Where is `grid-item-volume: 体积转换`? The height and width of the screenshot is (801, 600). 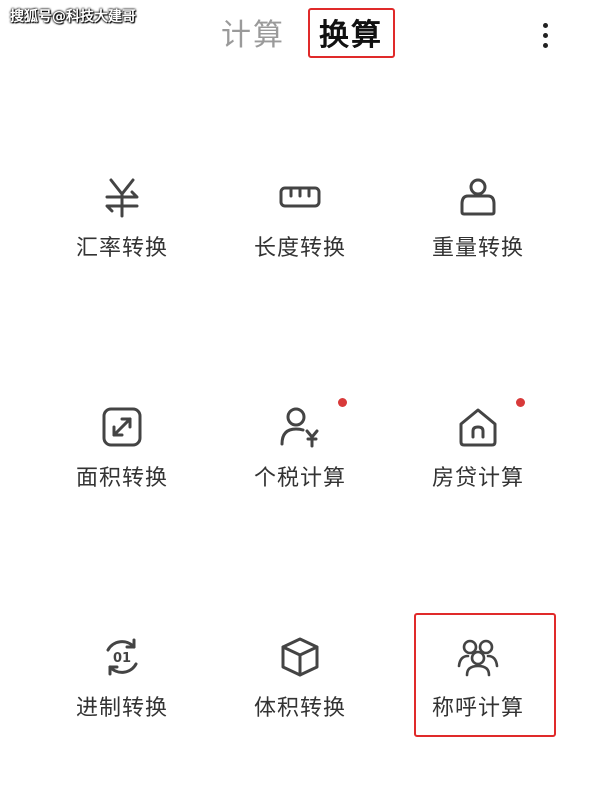 grid-item-volume: 体积转换 is located at coordinates (300, 691).